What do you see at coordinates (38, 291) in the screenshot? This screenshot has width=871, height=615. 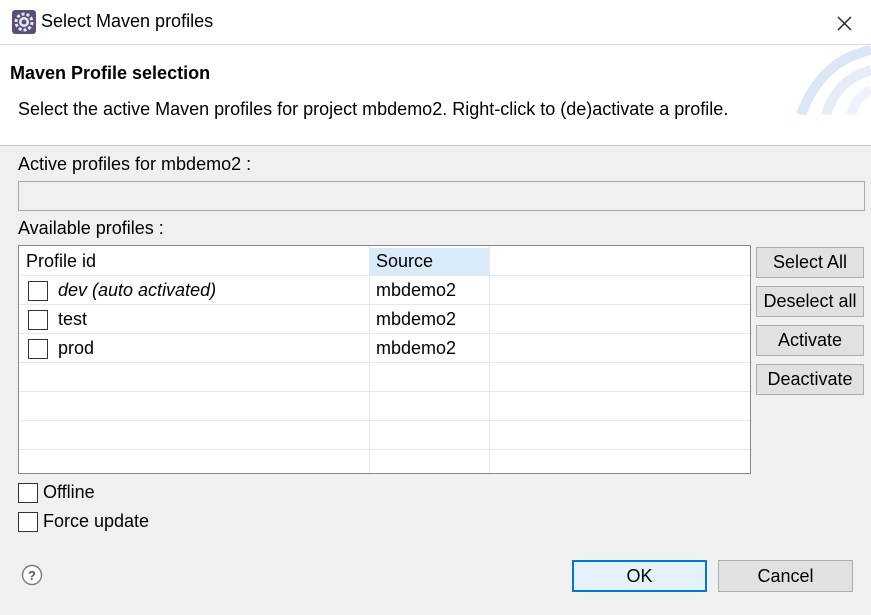 I see `profile-checkbox-dev` at bounding box center [38, 291].